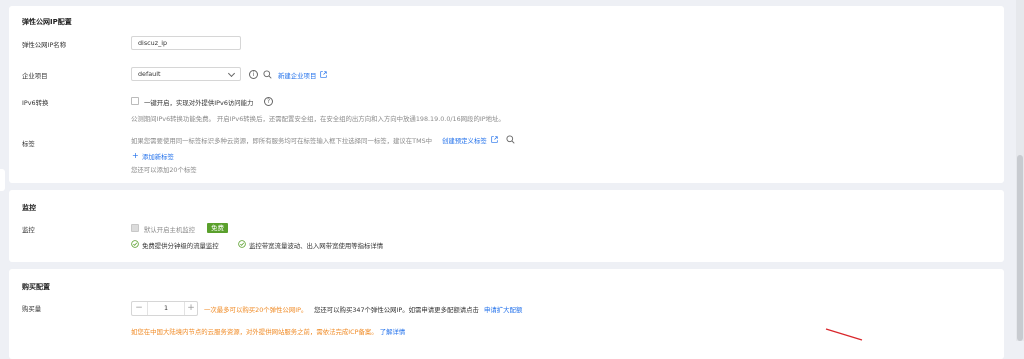 Image resolution: width=1024 pixels, height=359 pixels. I want to click on quantity-stepper: − 1 +, so click(164, 308).